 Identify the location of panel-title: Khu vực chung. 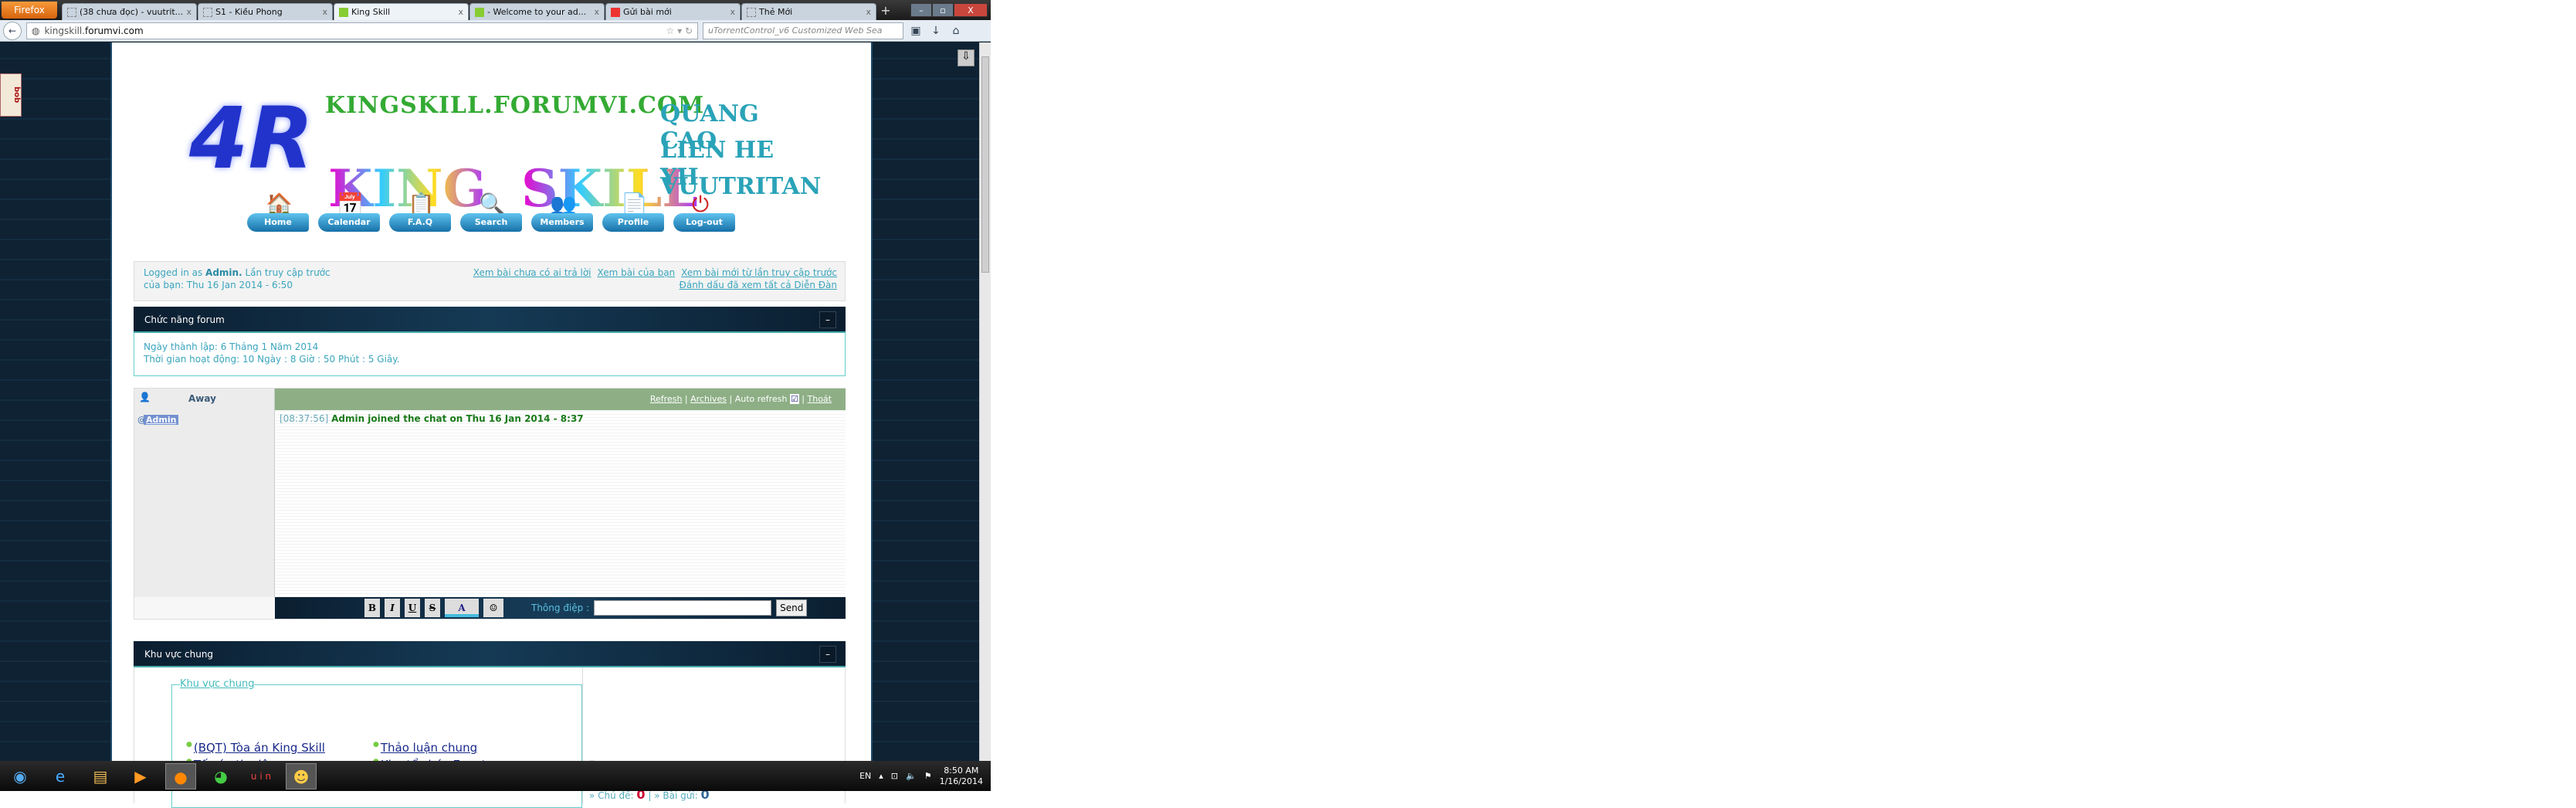
(179, 655).